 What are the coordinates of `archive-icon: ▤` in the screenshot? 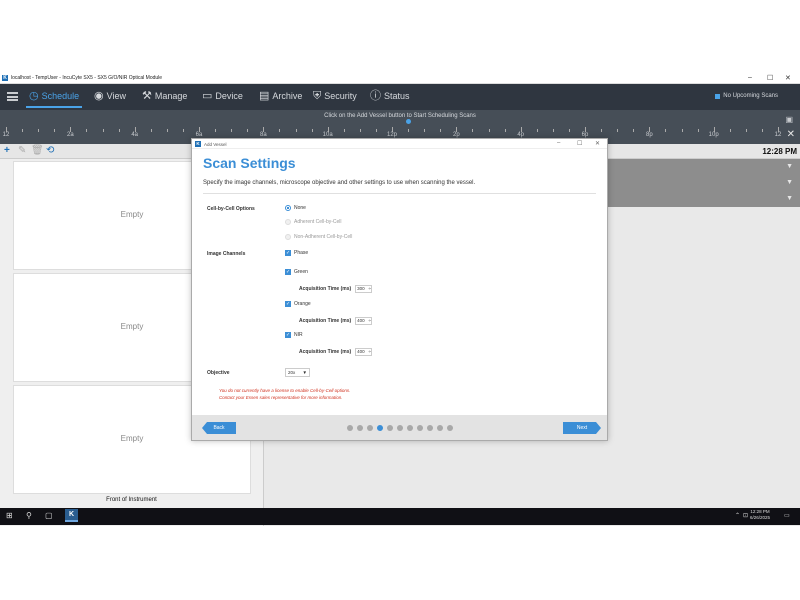 It's located at (264, 96).